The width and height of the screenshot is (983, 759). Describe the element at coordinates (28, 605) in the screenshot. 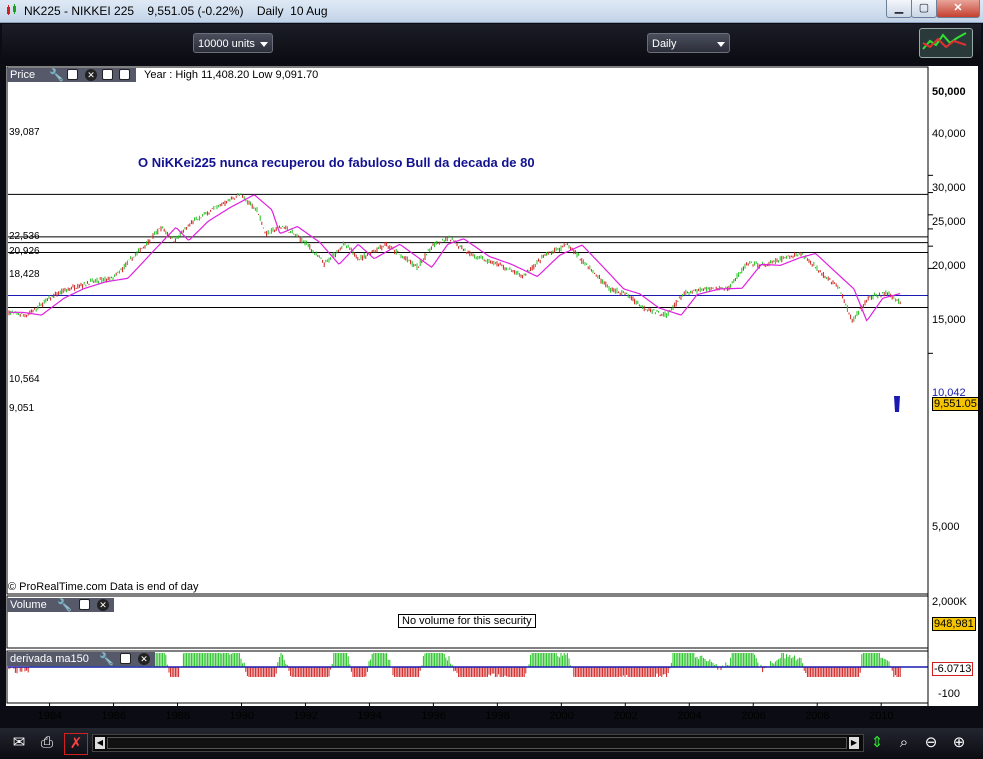

I see `volume-panel-label: Volume` at that location.